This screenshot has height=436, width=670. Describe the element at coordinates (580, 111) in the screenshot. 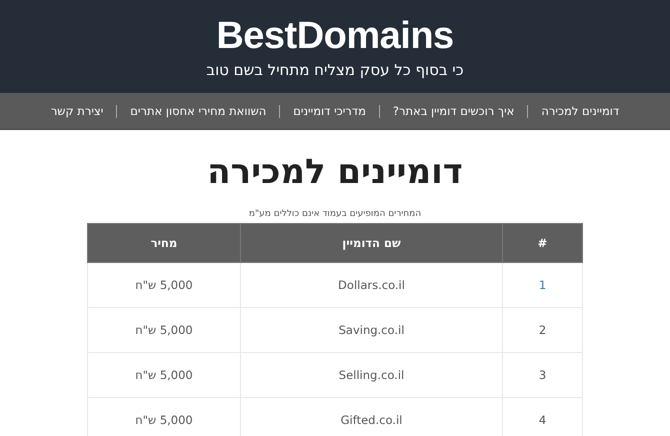

I see `nav-link: דומיינים למכירה` at that location.